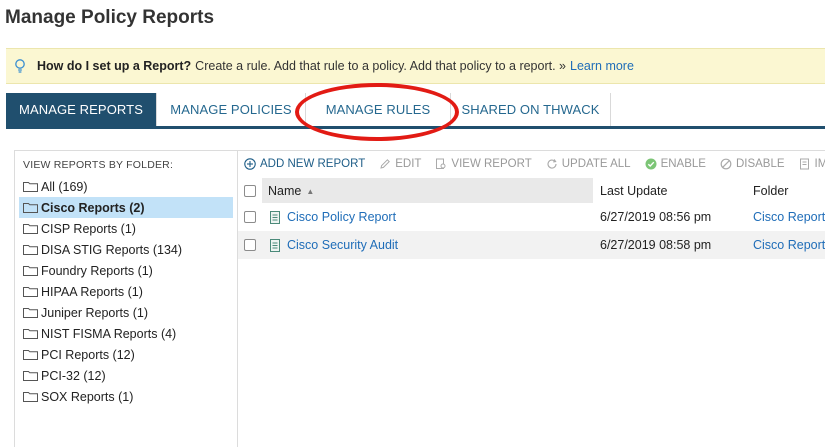  What do you see at coordinates (760, 164) in the screenshot?
I see `disable-label: DISABLE` at bounding box center [760, 164].